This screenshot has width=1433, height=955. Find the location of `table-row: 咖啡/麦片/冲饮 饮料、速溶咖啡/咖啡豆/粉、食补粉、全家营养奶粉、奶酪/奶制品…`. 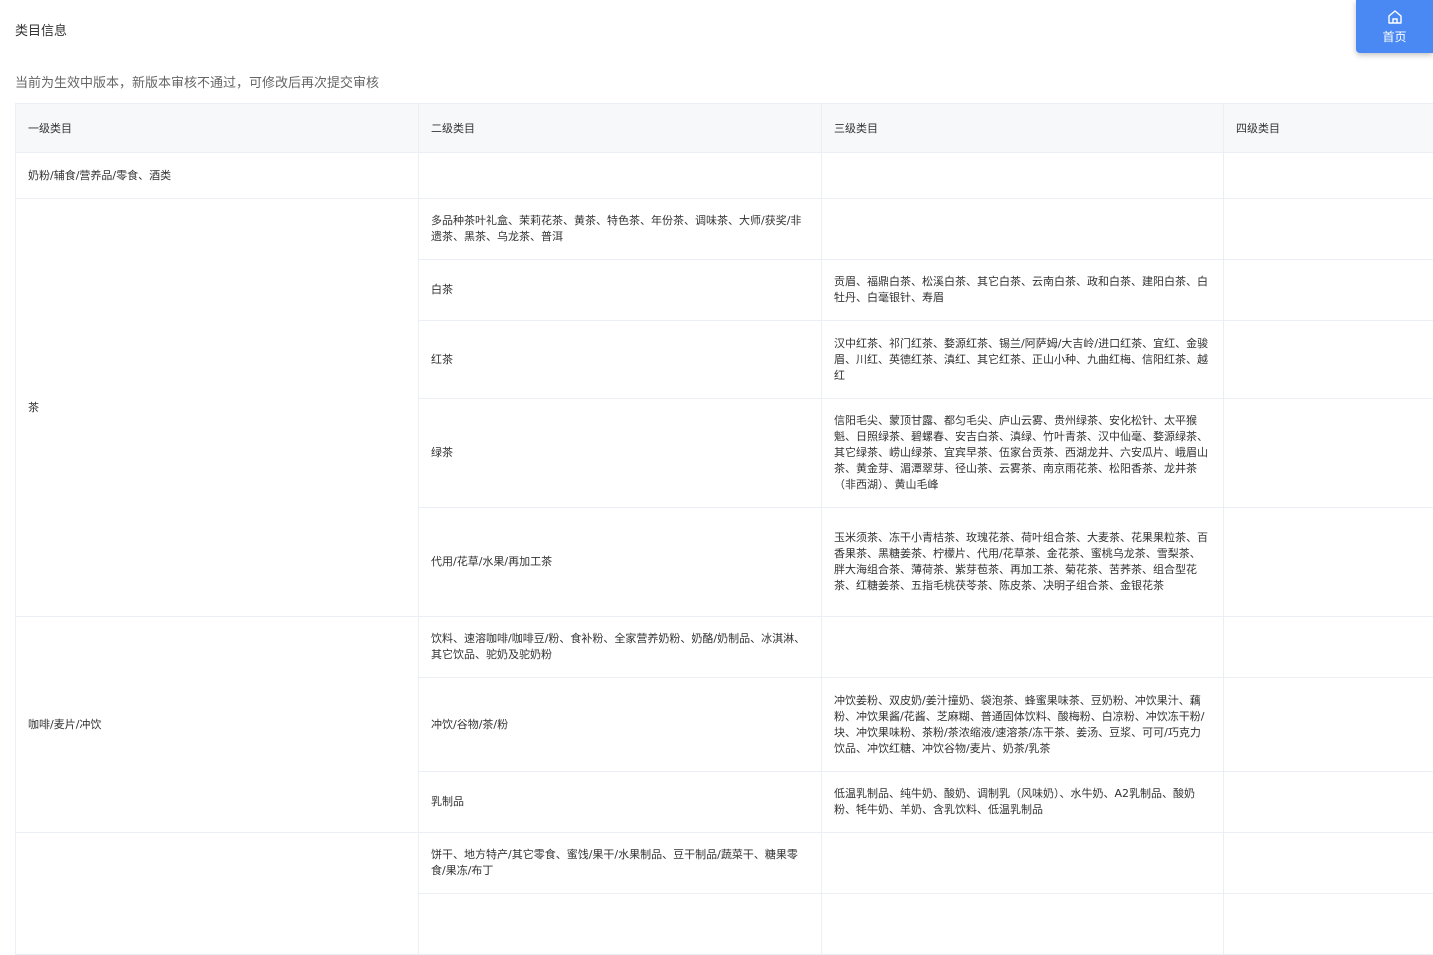

table-row: 咖啡/麦片/冲饮 饮料、速溶咖啡/咖啡豆/粉、食补粉、全家营养奶粉、奶酪/奶制品… is located at coordinates (724, 647).